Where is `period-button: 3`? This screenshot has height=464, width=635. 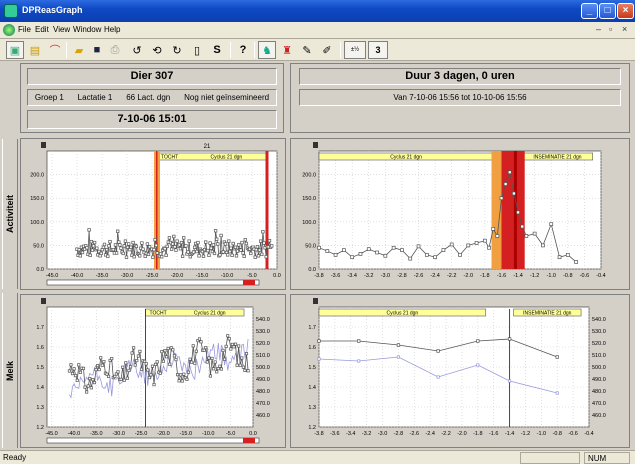 period-button: 3 is located at coordinates (378, 50).